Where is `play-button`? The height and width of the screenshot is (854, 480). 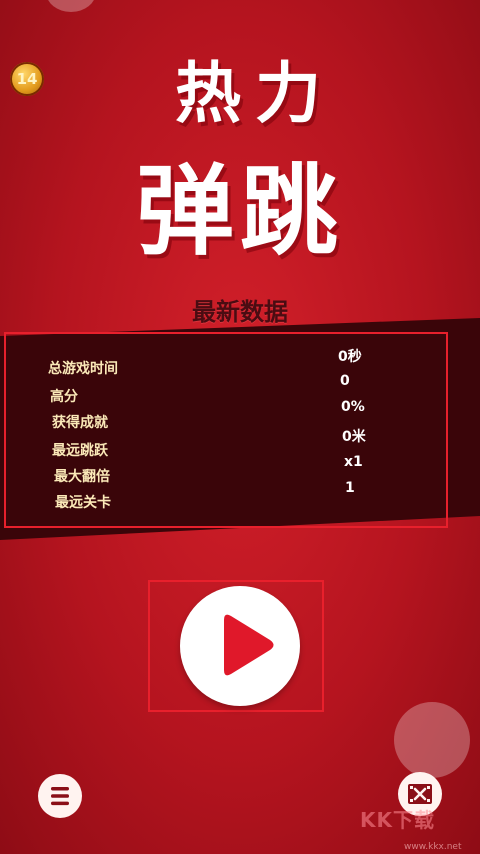 play-button is located at coordinates (240, 646).